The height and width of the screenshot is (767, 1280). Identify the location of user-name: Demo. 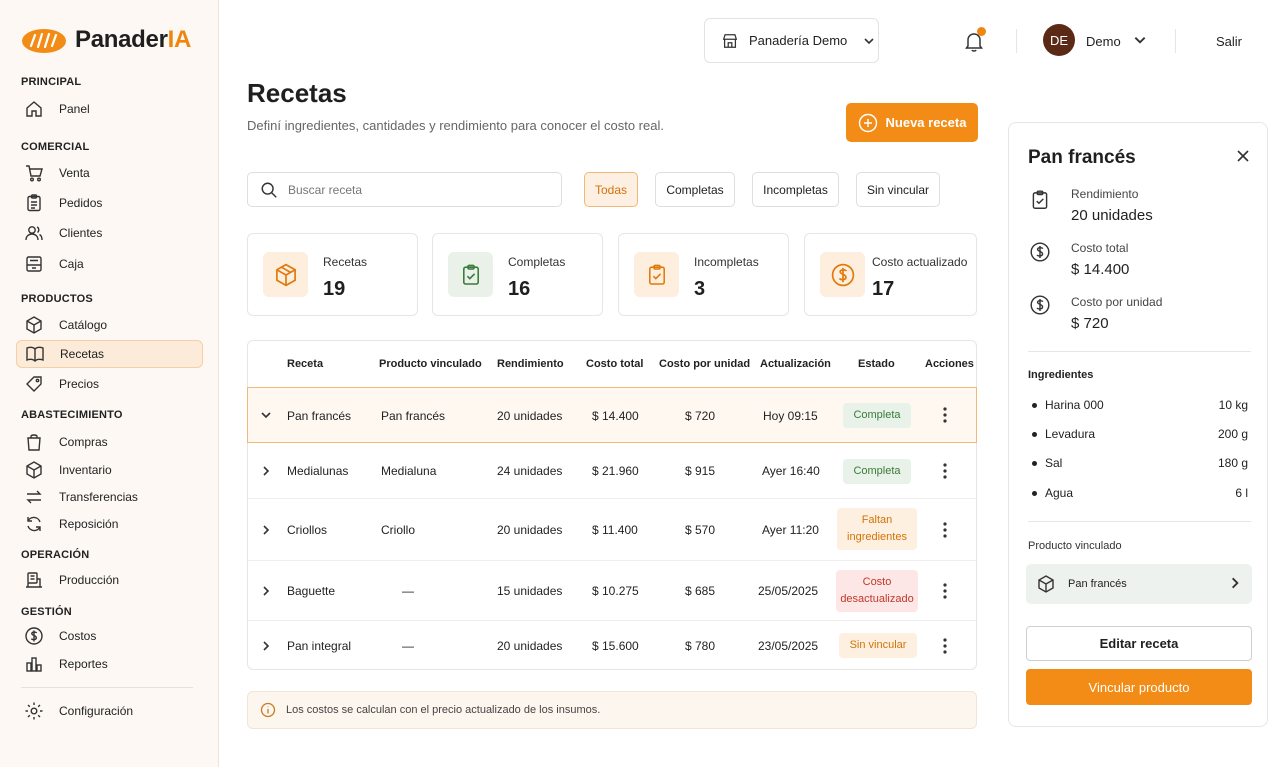
(1103, 41).